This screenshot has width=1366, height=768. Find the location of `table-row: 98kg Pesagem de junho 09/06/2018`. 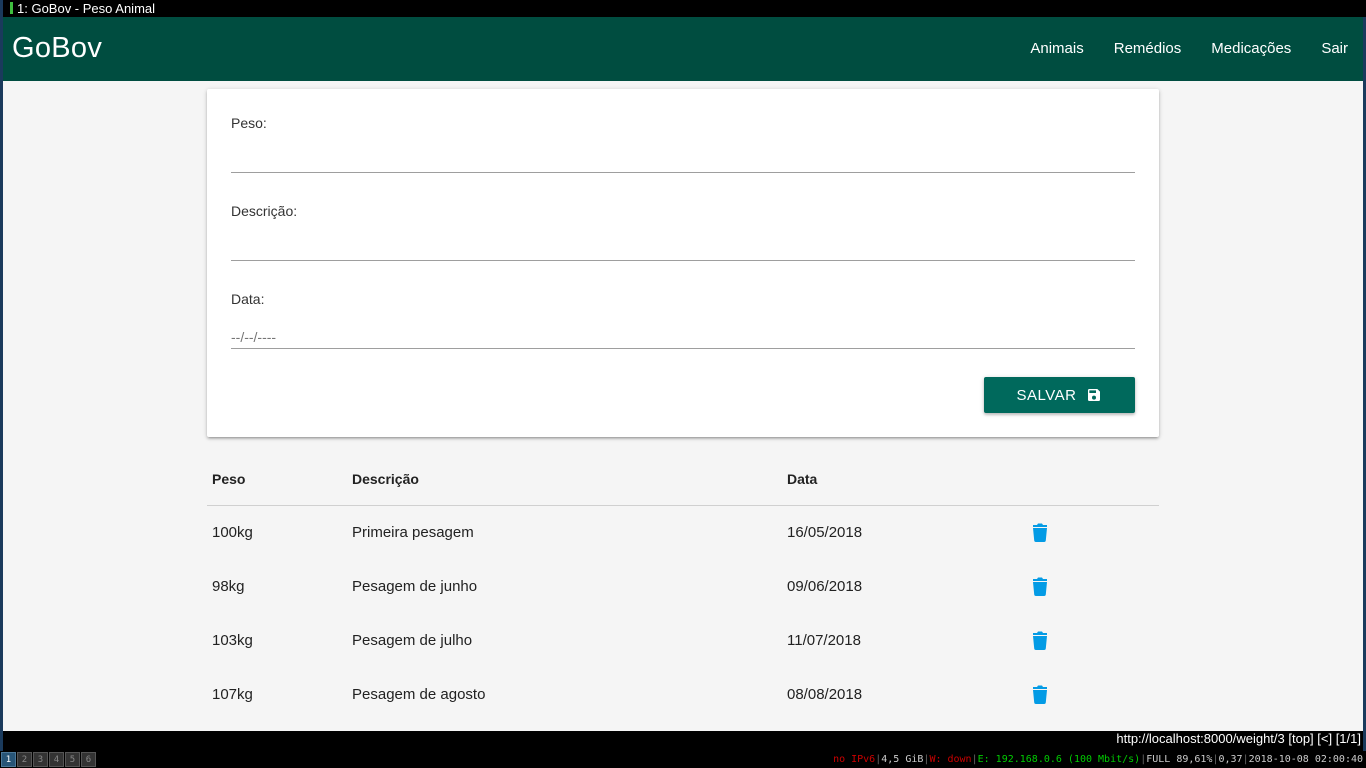

table-row: 98kg Pesagem de junho 09/06/2018 is located at coordinates (683, 586).